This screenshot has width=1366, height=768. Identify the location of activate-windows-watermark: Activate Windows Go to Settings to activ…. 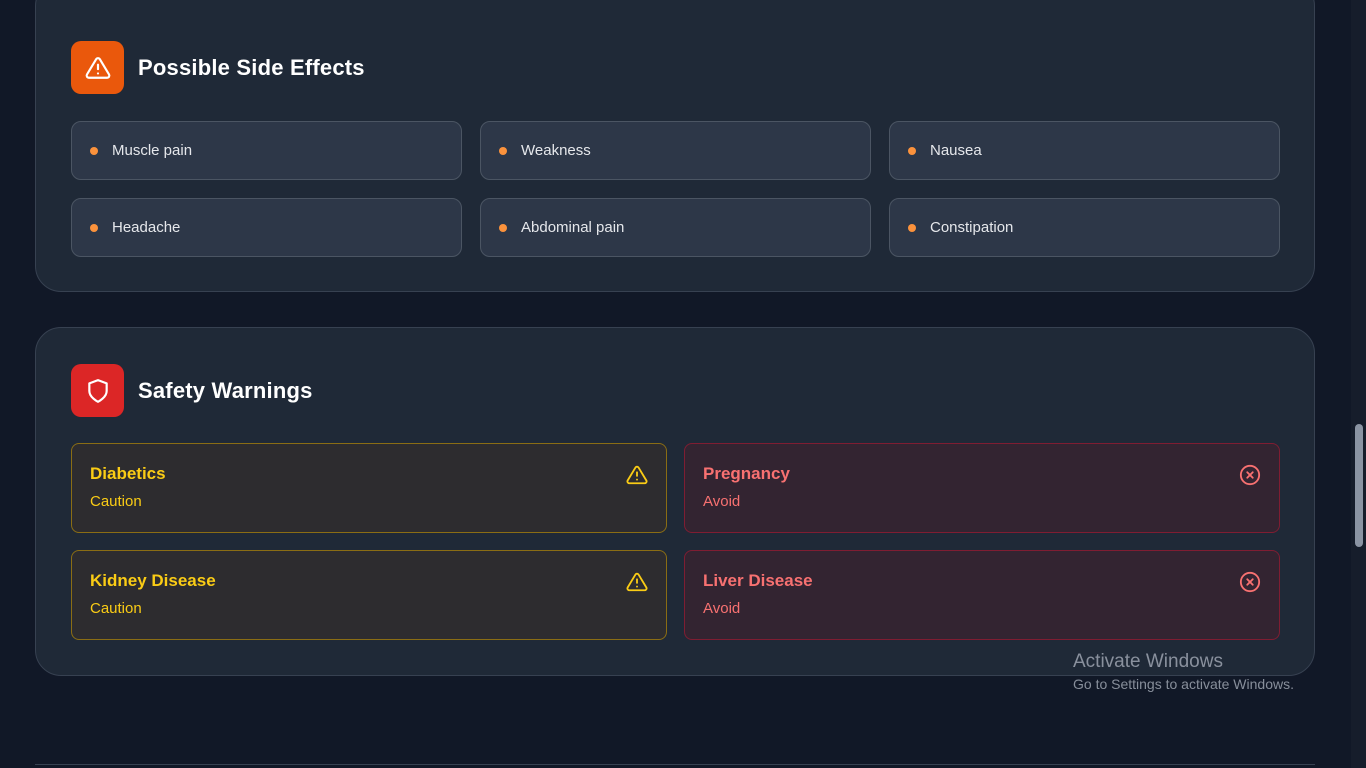
(1183, 671).